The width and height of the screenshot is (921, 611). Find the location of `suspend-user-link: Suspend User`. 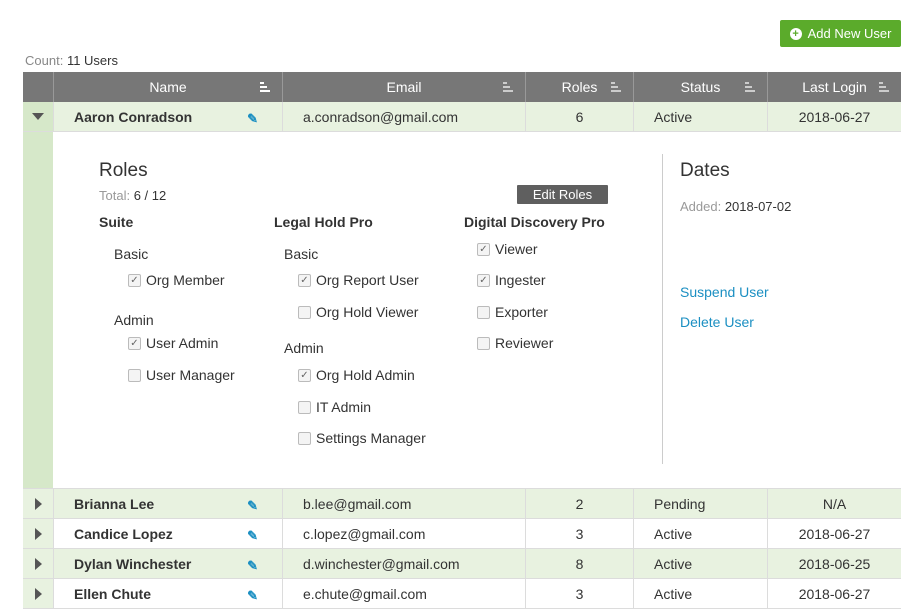

suspend-user-link: Suspend User is located at coordinates (724, 292).